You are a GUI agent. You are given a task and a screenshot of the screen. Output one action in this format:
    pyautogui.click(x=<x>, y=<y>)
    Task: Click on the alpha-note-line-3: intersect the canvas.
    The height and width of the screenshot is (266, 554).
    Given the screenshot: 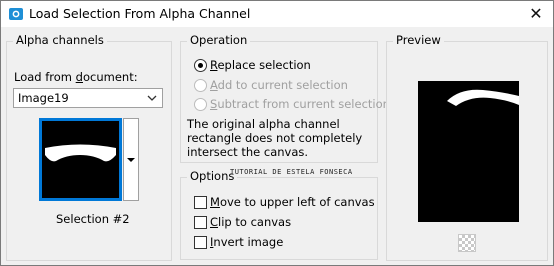 What is the action you would take?
    pyautogui.click(x=248, y=152)
    